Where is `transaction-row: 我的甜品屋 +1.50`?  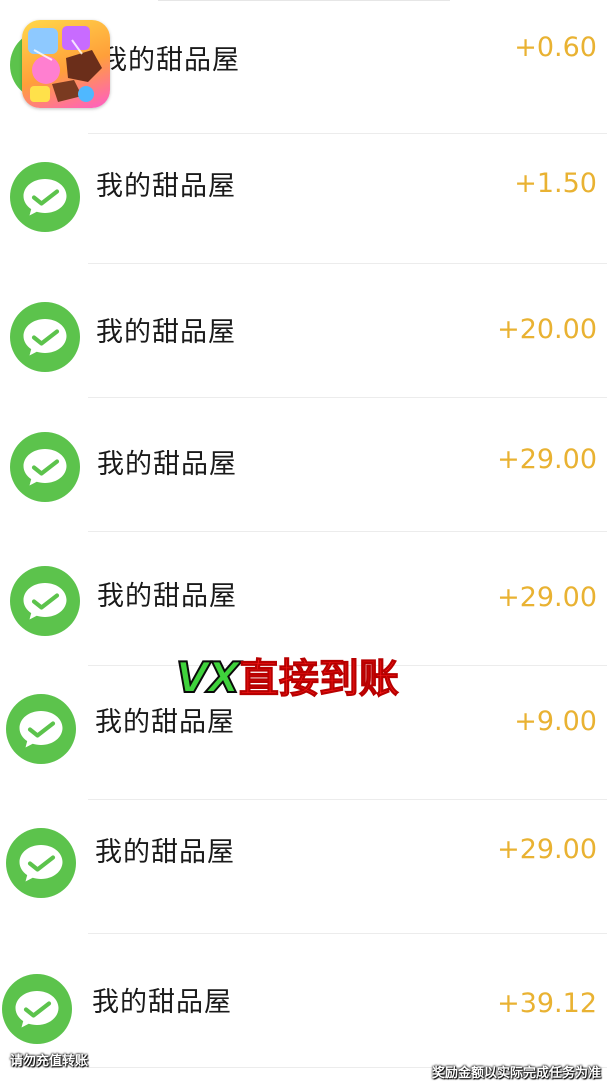
transaction-row: 我的甜品屋 +1.50 is located at coordinates (303, 197).